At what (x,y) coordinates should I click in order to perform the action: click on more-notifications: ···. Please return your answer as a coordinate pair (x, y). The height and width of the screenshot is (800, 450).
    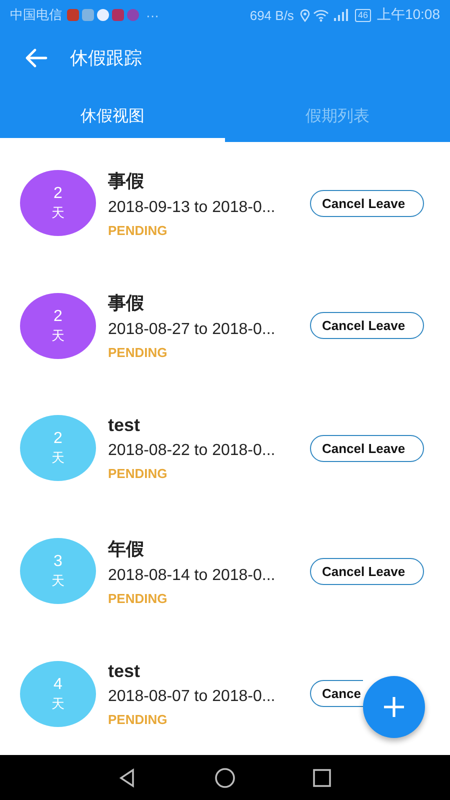
    Looking at the image, I should click on (152, 15).